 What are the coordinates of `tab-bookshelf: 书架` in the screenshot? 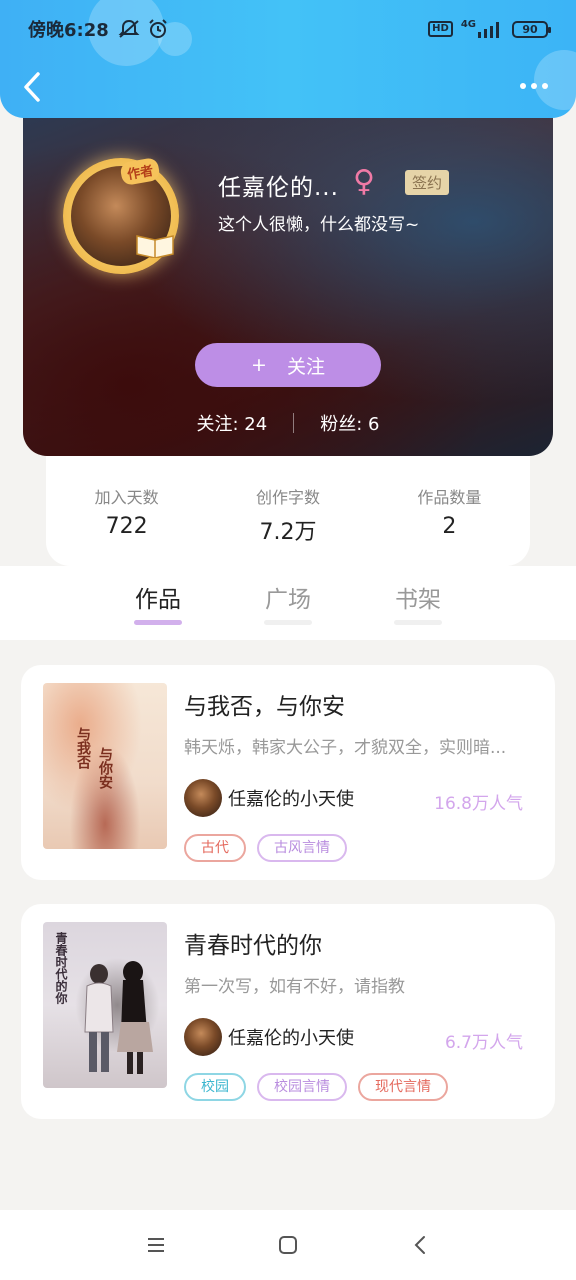 It's located at (418, 605).